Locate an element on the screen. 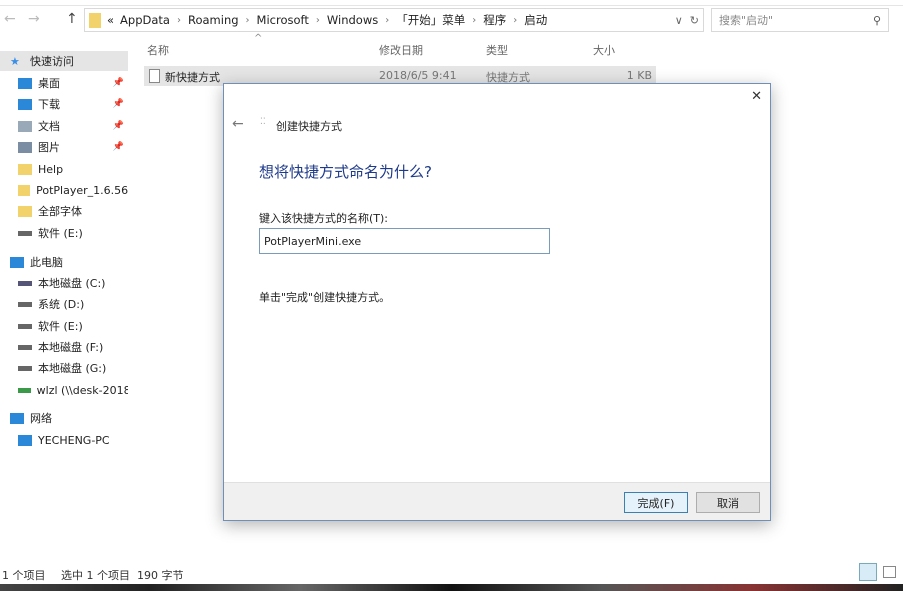 The image size is (903, 591). sidebar-item-label: 全部字体 is located at coordinates (60, 211).